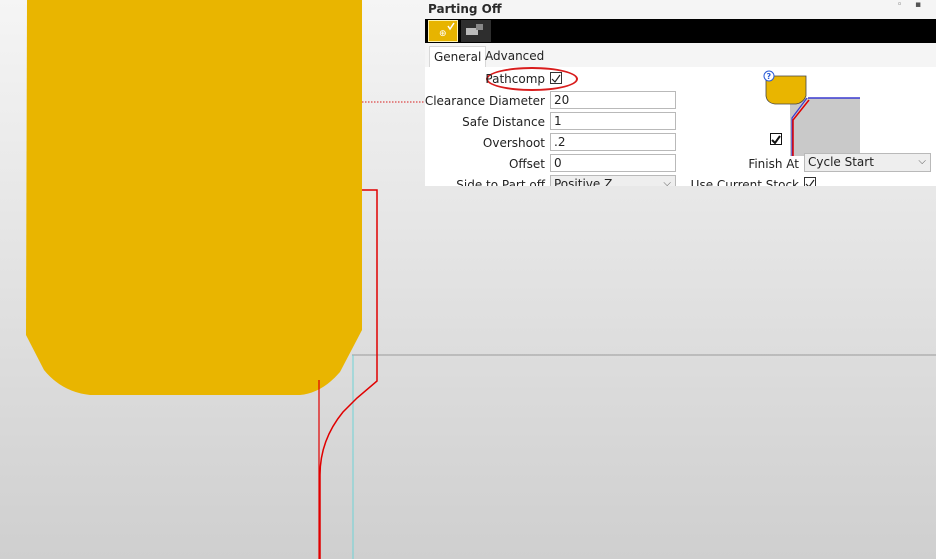 This screenshot has width=936, height=559. Describe the element at coordinates (899, 5) in the screenshot. I see `pin-icon: ◦` at that location.